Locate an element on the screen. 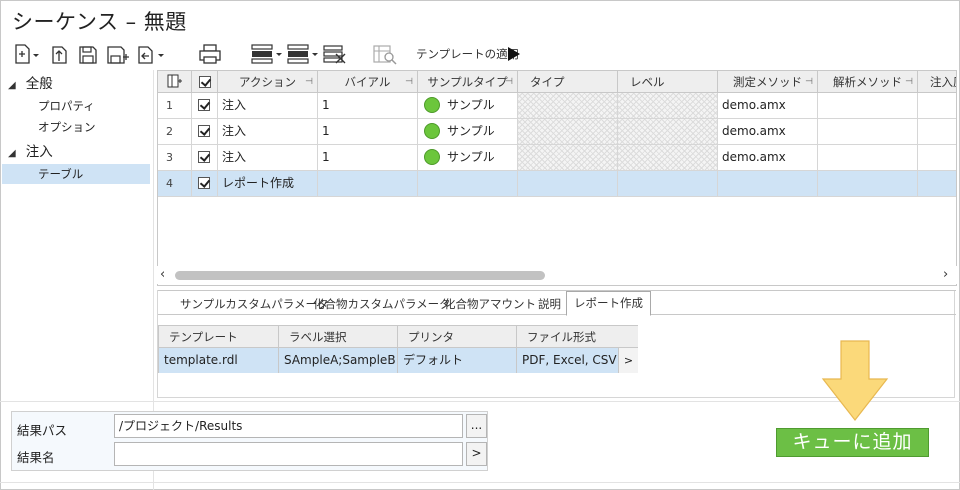  tab-compound-amount: 化合物アマウント is located at coordinates (490, 304).